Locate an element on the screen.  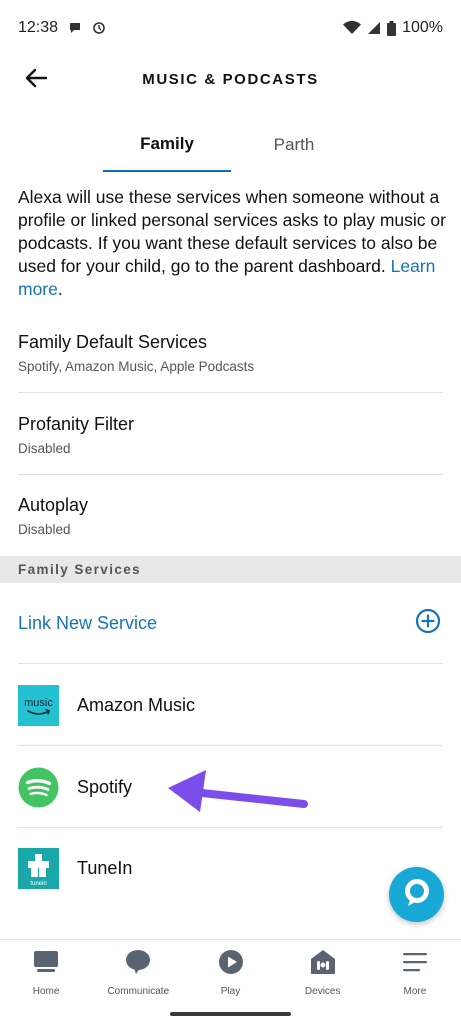
nav-devices: Devices is located at coordinates (323, 970).